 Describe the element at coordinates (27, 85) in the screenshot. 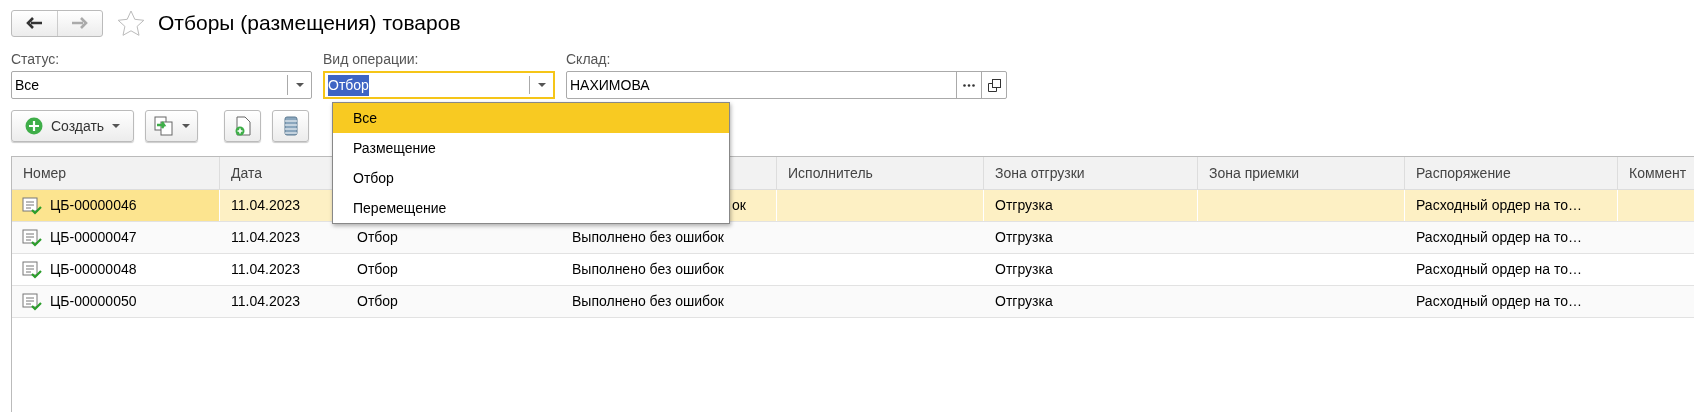

I see `field-value: Все` at that location.